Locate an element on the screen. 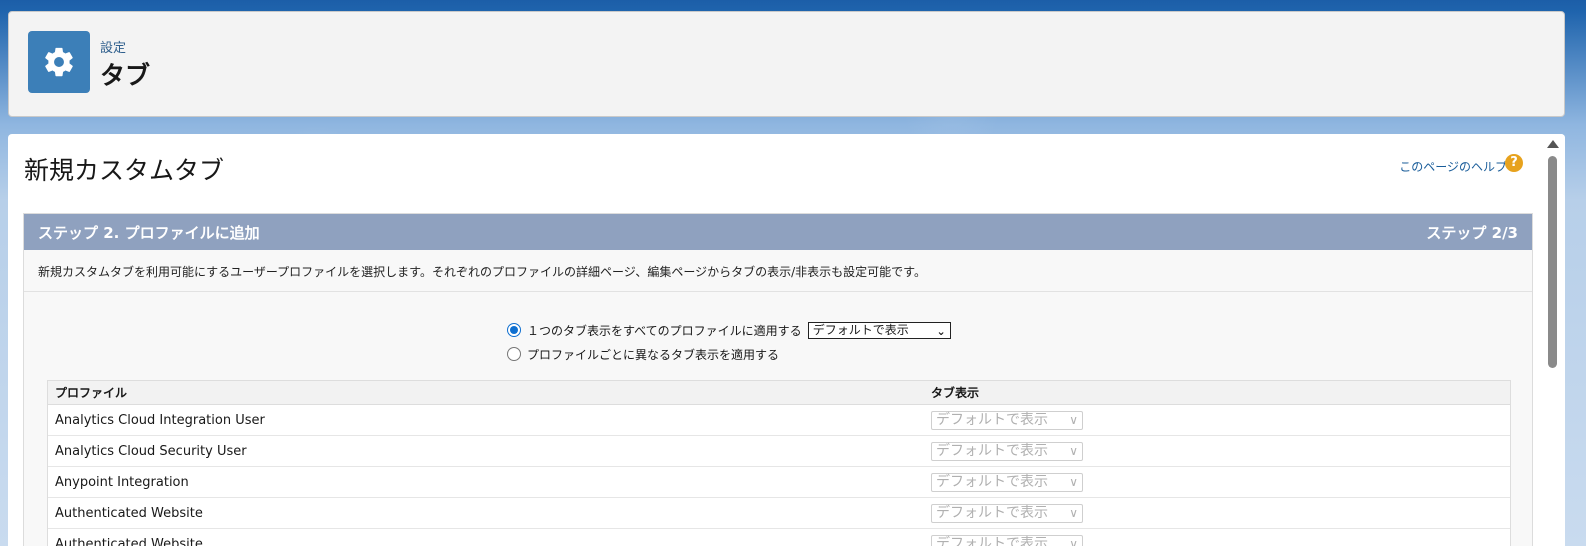 The width and height of the screenshot is (1586, 546). table-header: プロファイル タブ表示 is located at coordinates (779, 393).